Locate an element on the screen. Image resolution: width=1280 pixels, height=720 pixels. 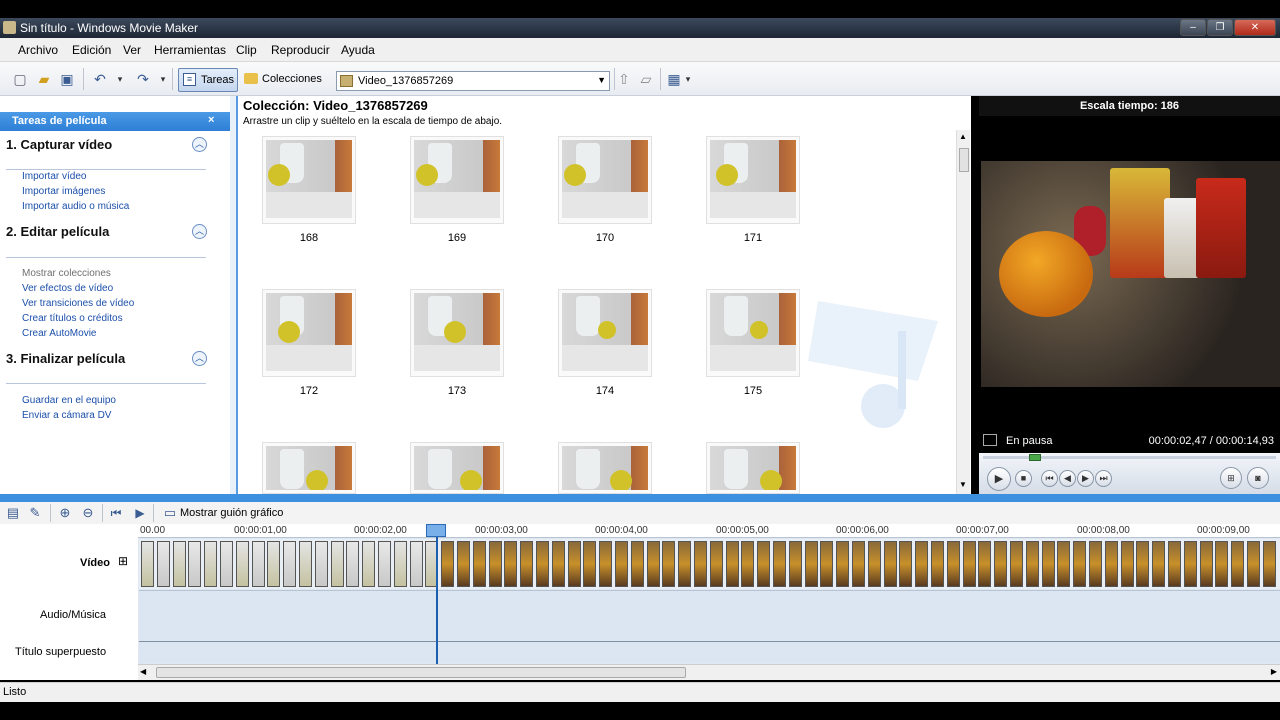
split-clip-icon: ⊞ is located at coordinates (1231, 478).